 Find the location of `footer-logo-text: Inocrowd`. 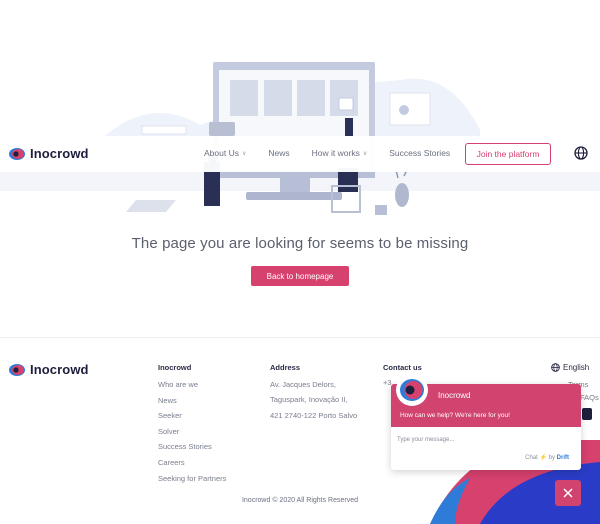

footer-logo-text: Inocrowd is located at coordinates (59, 369).